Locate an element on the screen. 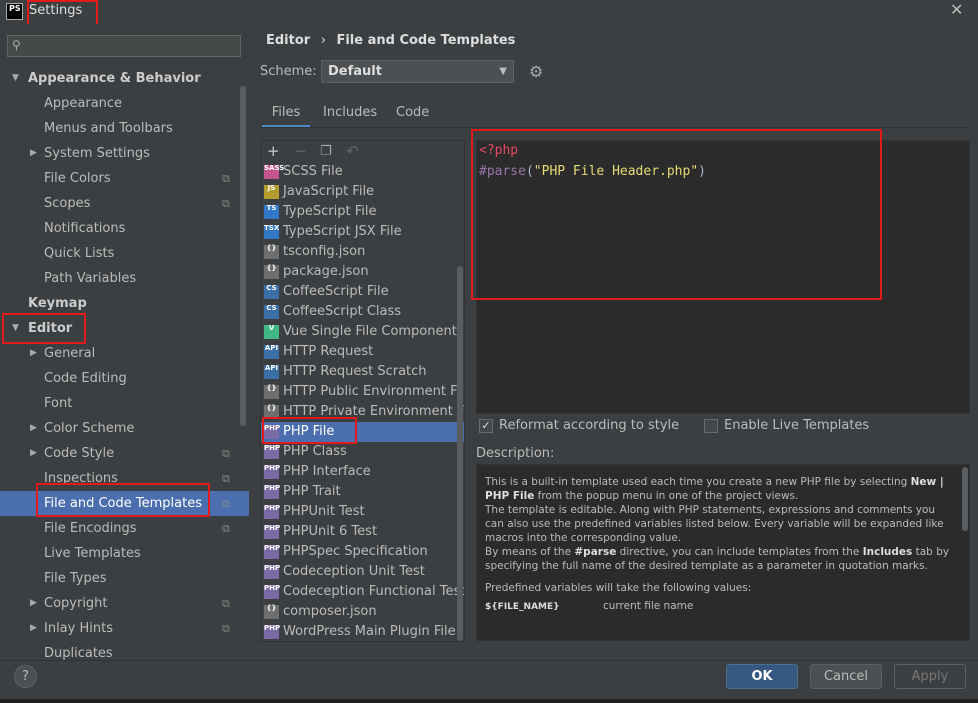  template-list-item: PHP PHP Interface is located at coordinates (362, 472).